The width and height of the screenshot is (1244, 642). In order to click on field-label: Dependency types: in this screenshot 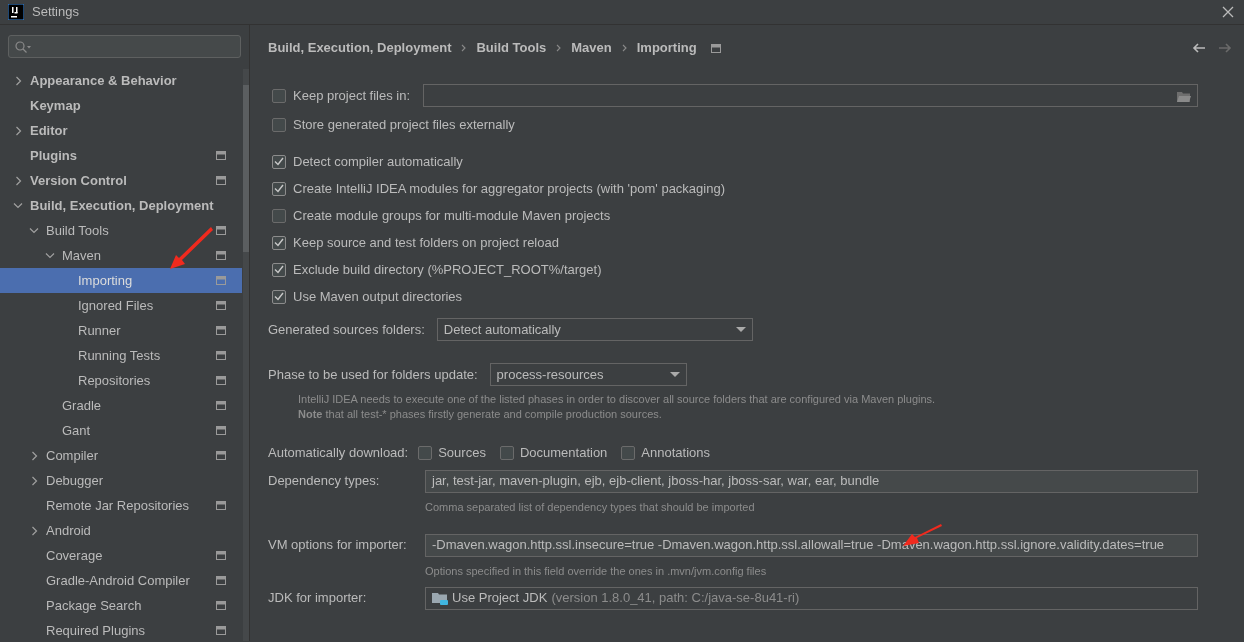, I will do `click(324, 481)`.